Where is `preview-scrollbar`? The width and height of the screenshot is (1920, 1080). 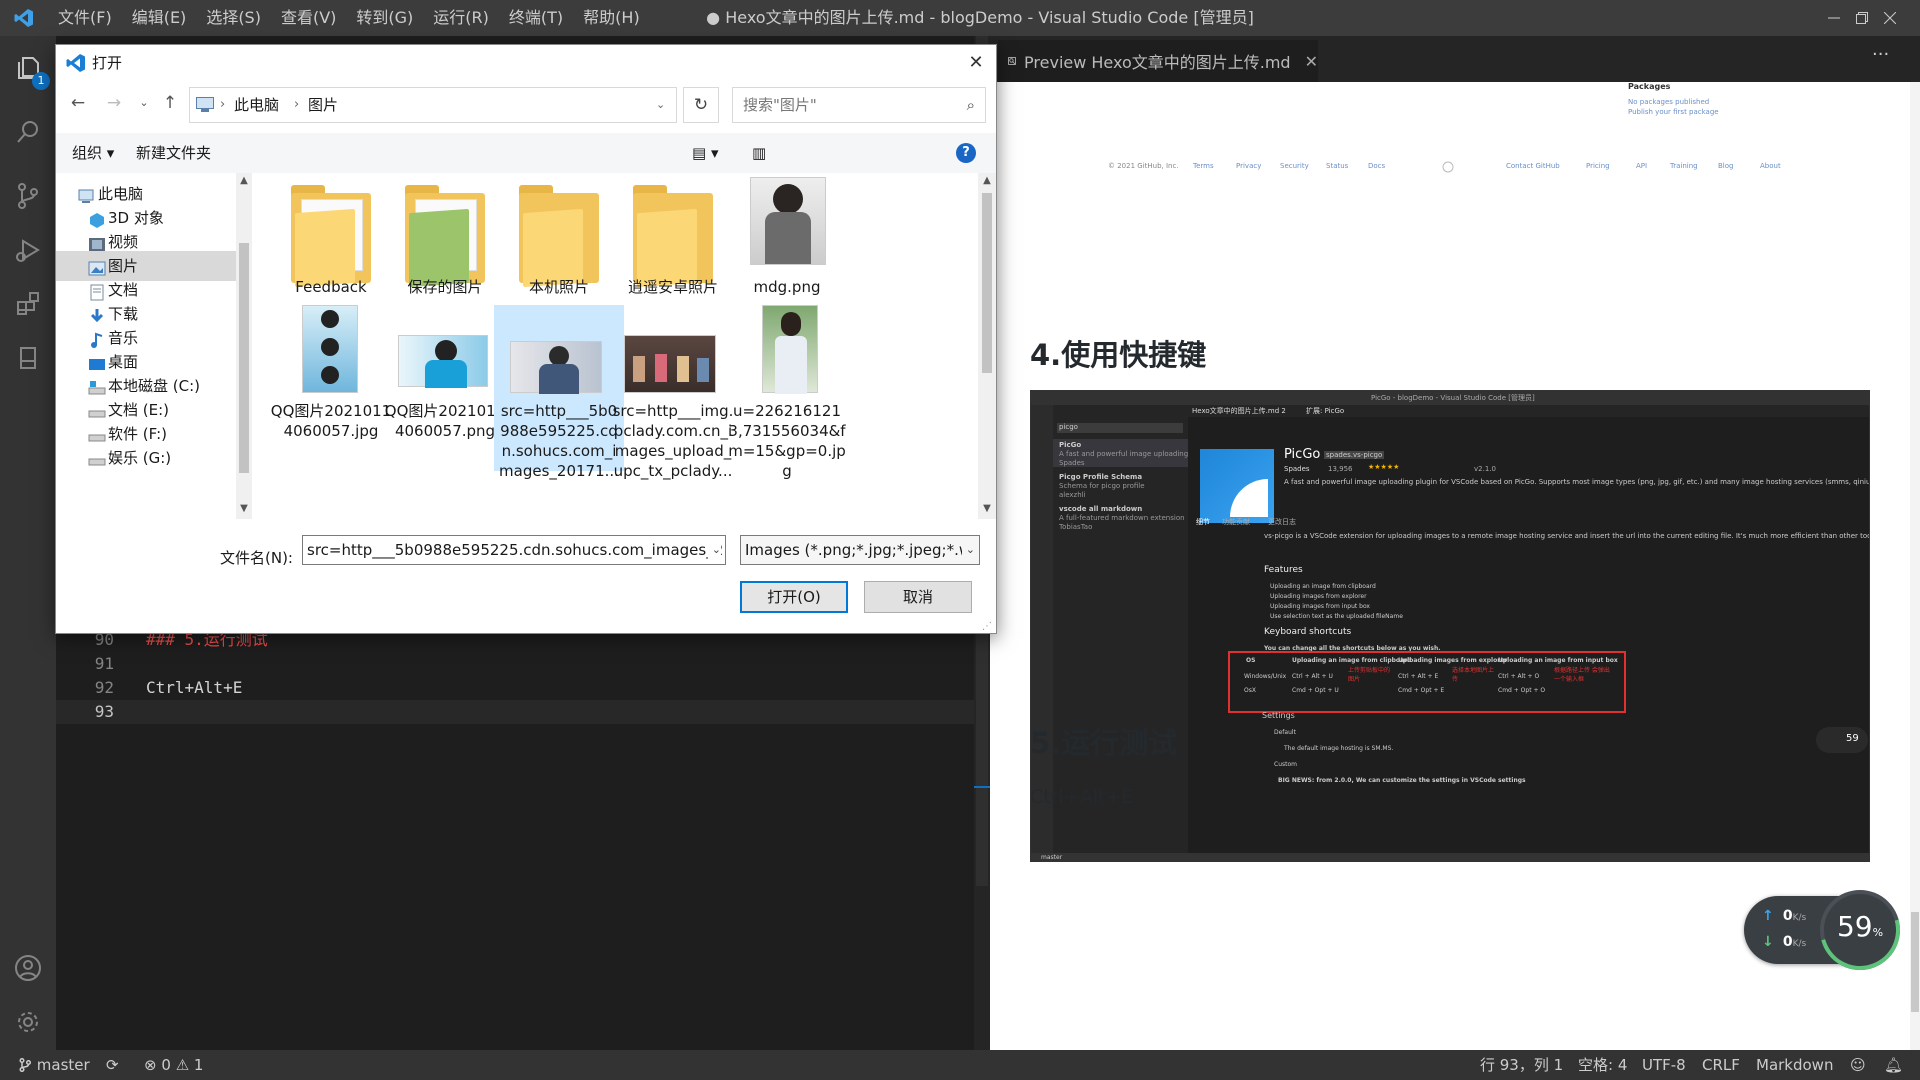 preview-scrollbar is located at coordinates (1915, 566).